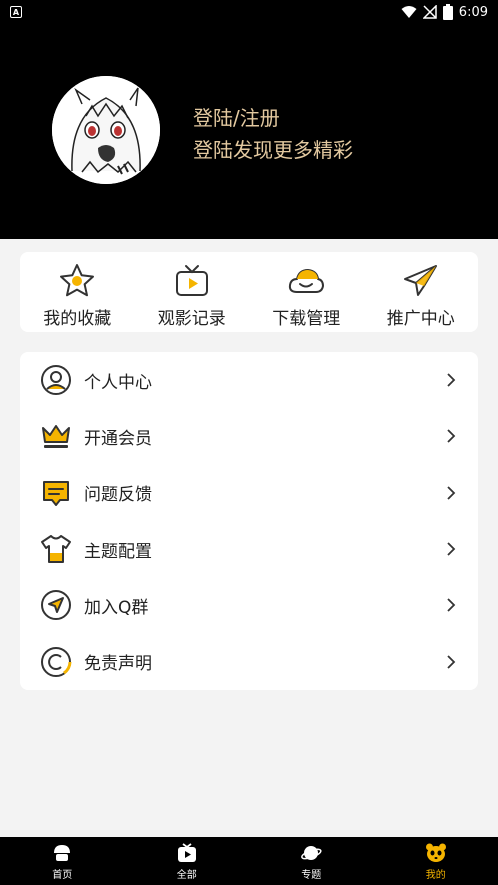  I want to click on panda-icon, so click(435, 852).